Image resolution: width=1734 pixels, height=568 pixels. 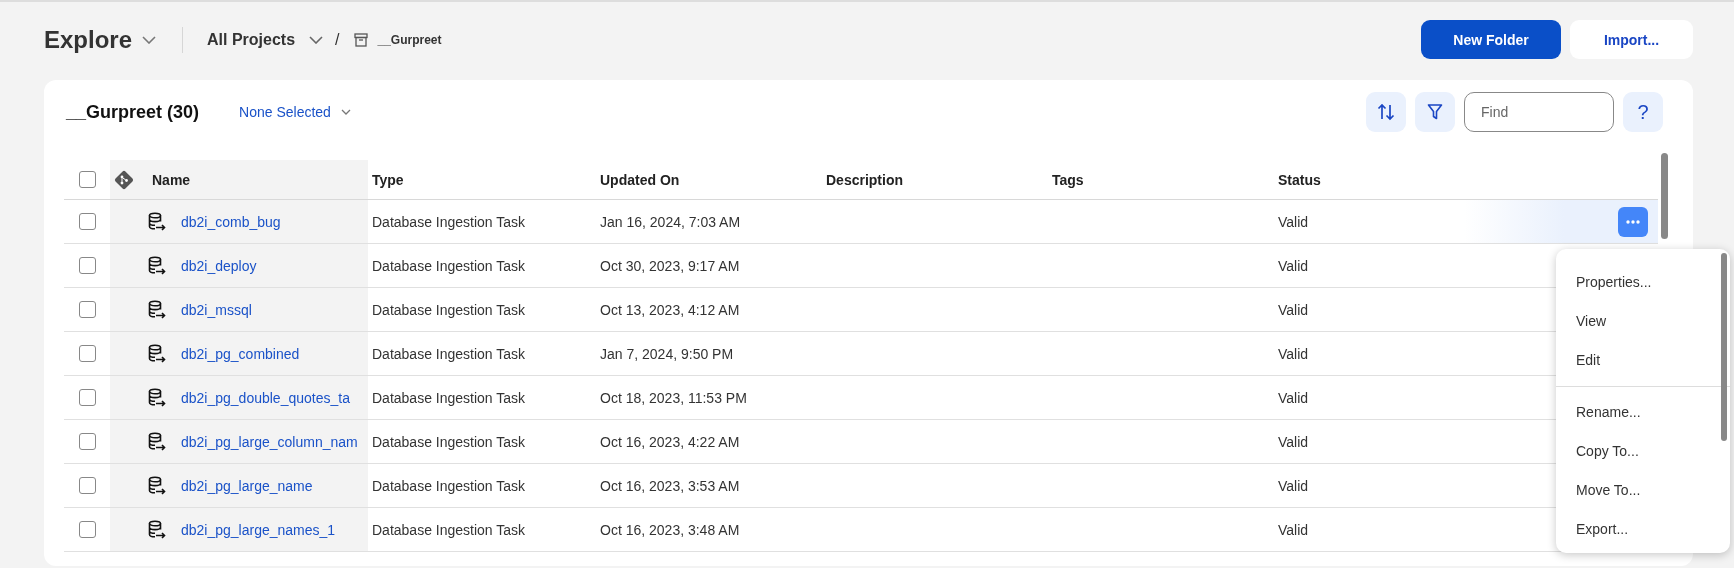 I want to click on date-cell: Jan 7, 2024, 9:50 PM, so click(x=667, y=353).